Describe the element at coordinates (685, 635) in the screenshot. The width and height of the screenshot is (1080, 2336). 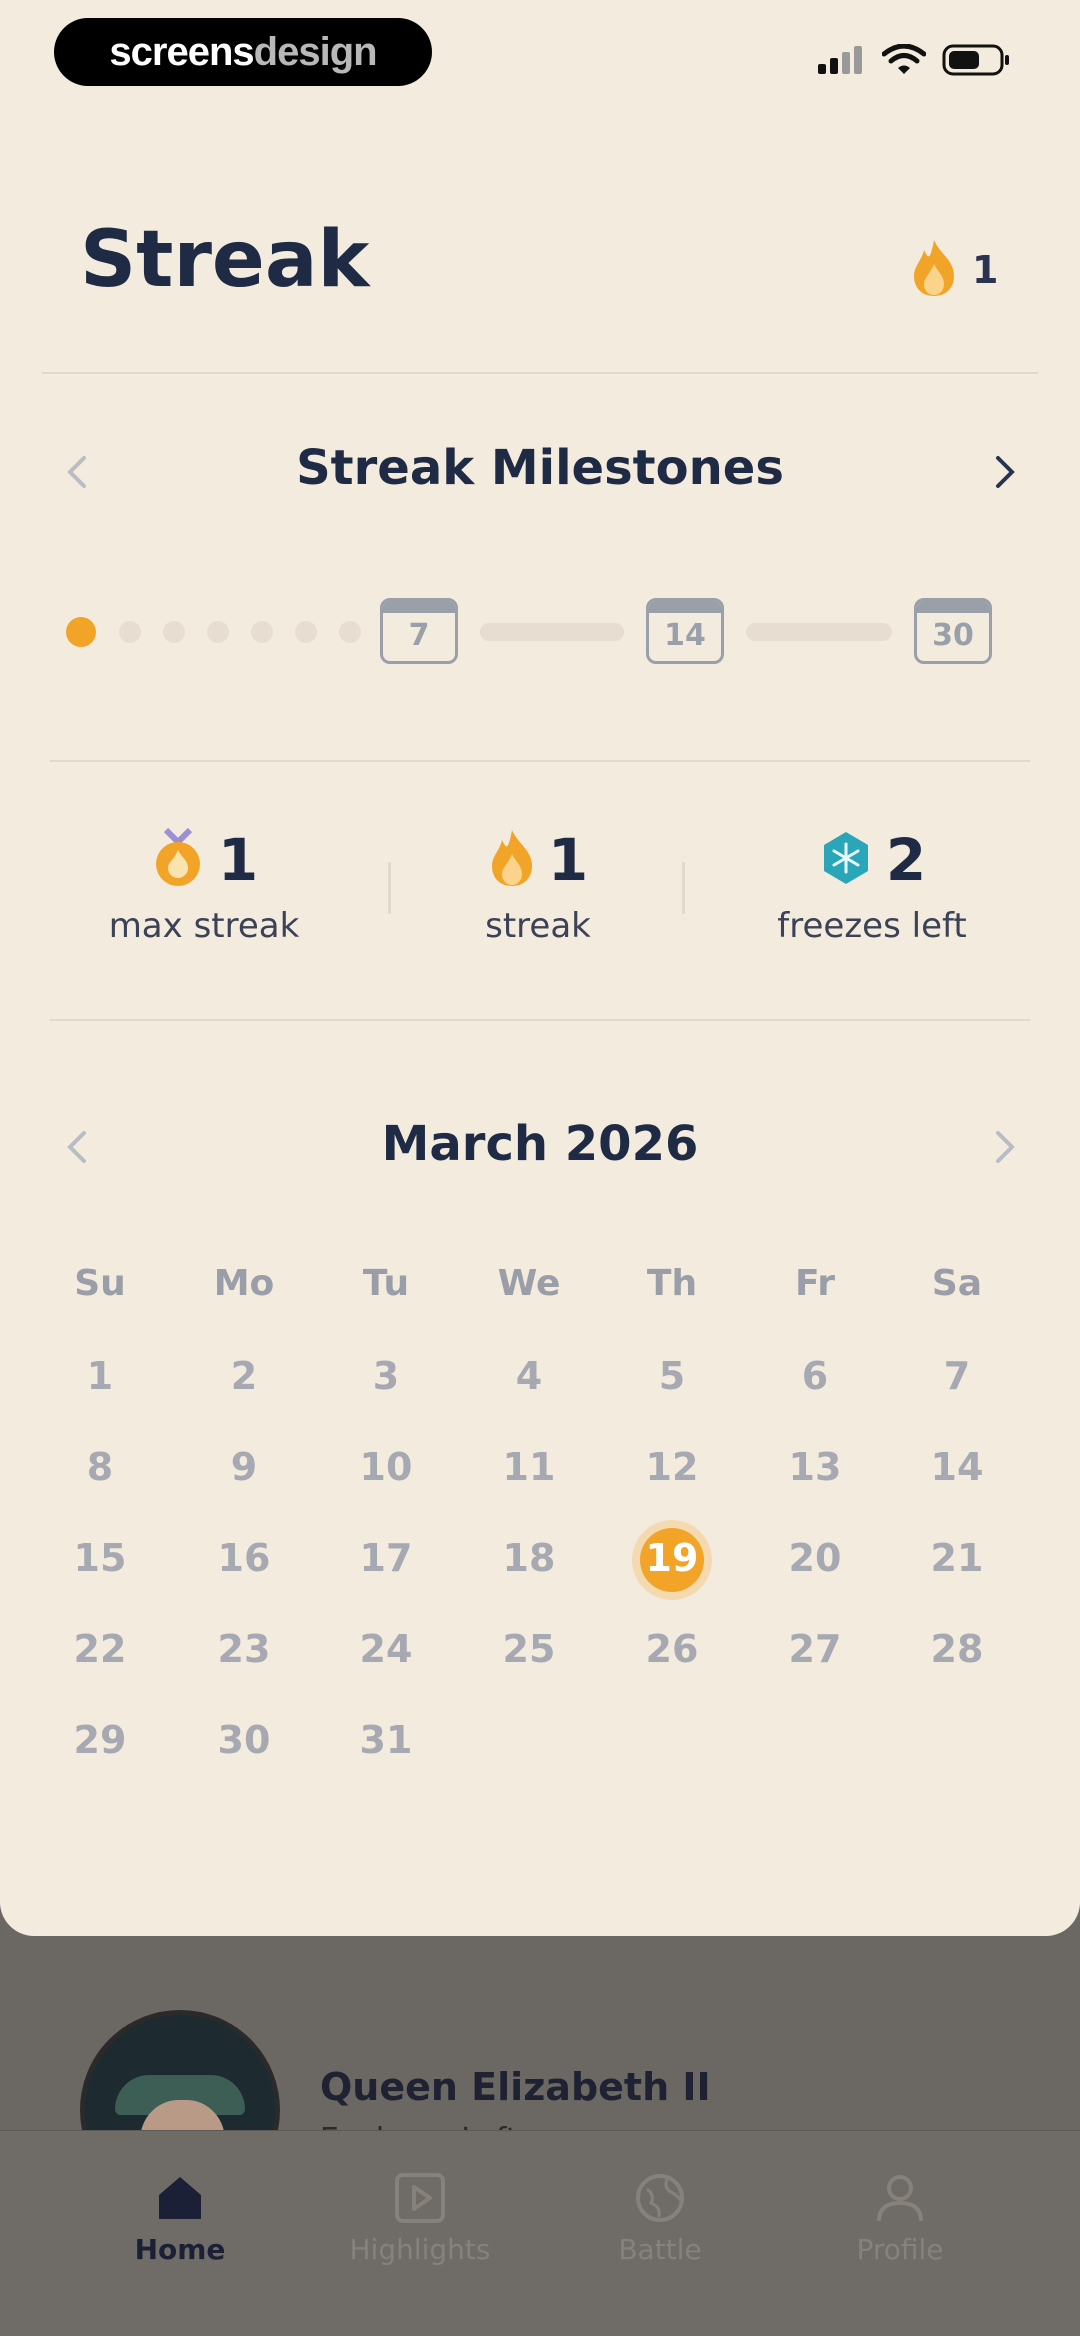
I see `milestone-label: 14` at that location.